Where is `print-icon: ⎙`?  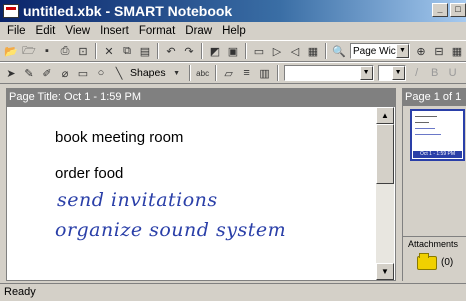 print-icon: ⎙ is located at coordinates (65, 51).